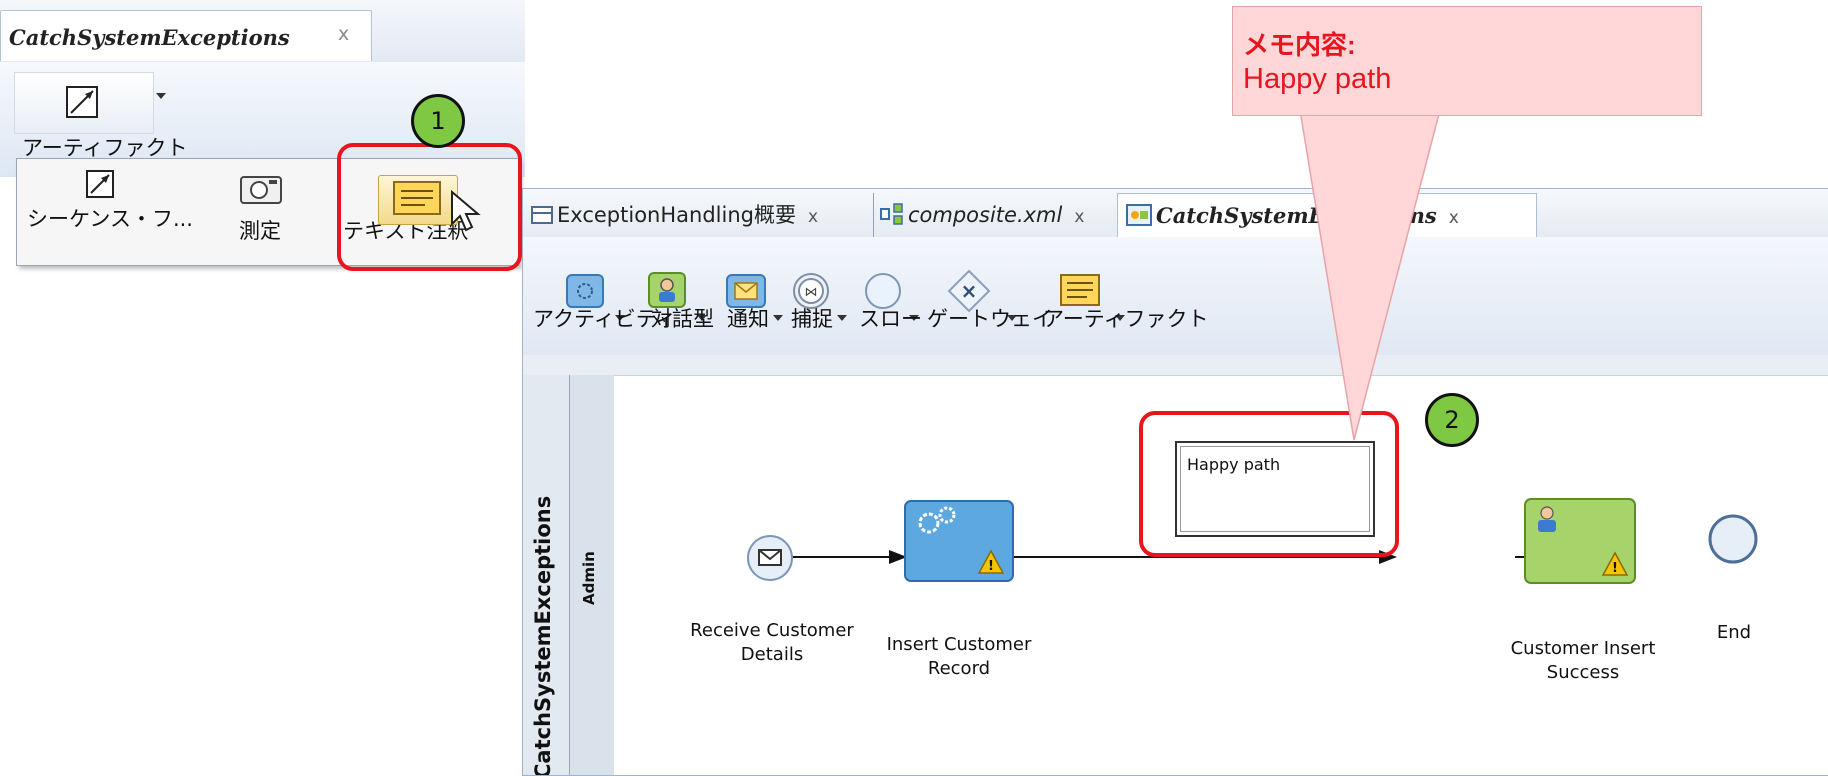 Image resolution: width=1828 pixels, height=776 pixels. Describe the element at coordinates (748, 319) in the screenshot. I see `palette-label-notification: 通知` at that location.